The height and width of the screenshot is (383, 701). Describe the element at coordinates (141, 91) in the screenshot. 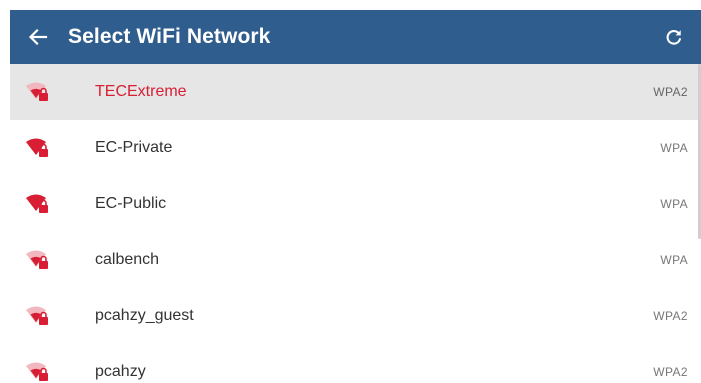

I see `network-ssid: TECExtreme` at that location.